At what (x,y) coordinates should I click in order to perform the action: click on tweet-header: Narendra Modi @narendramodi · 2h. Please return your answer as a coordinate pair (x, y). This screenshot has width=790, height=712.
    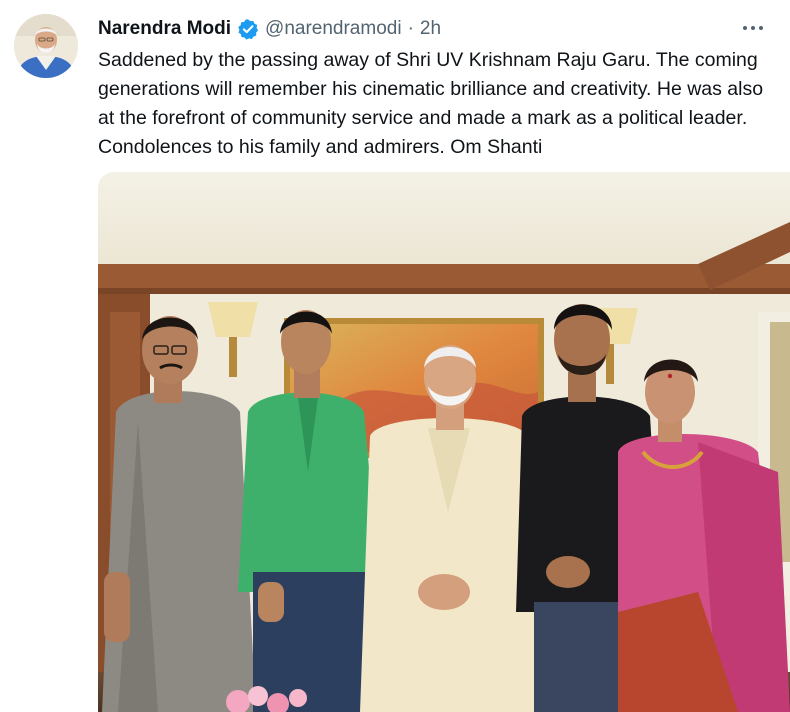
    Looking at the image, I should click on (269, 29).